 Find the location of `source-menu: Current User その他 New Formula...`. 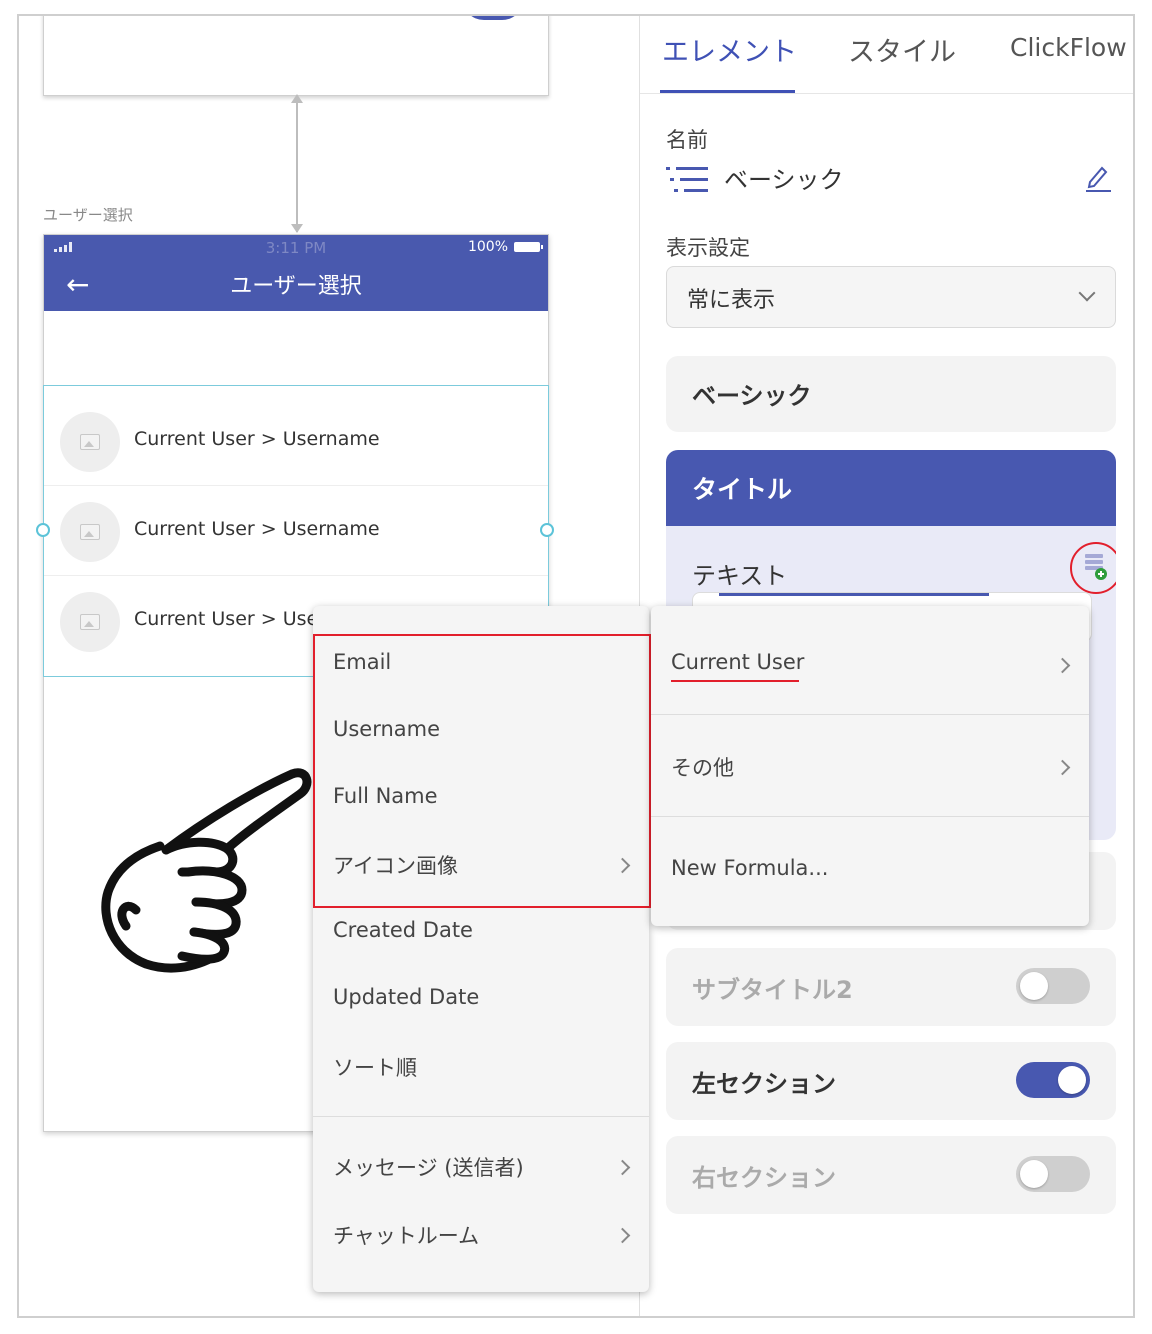

source-menu: Current User その他 New Formula... is located at coordinates (870, 766).